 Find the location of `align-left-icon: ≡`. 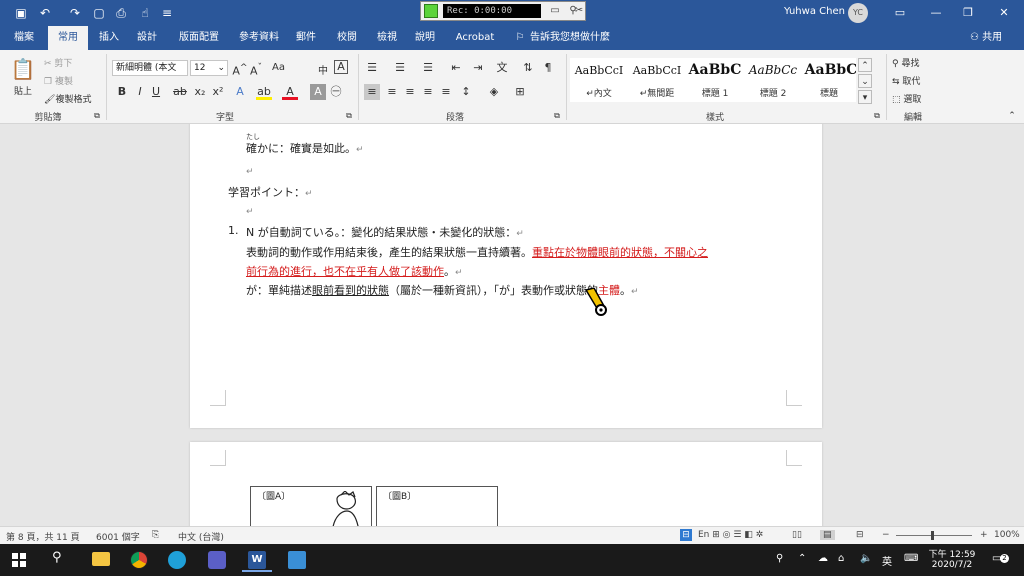

align-left-icon: ≡ is located at coordinates (372, 92).